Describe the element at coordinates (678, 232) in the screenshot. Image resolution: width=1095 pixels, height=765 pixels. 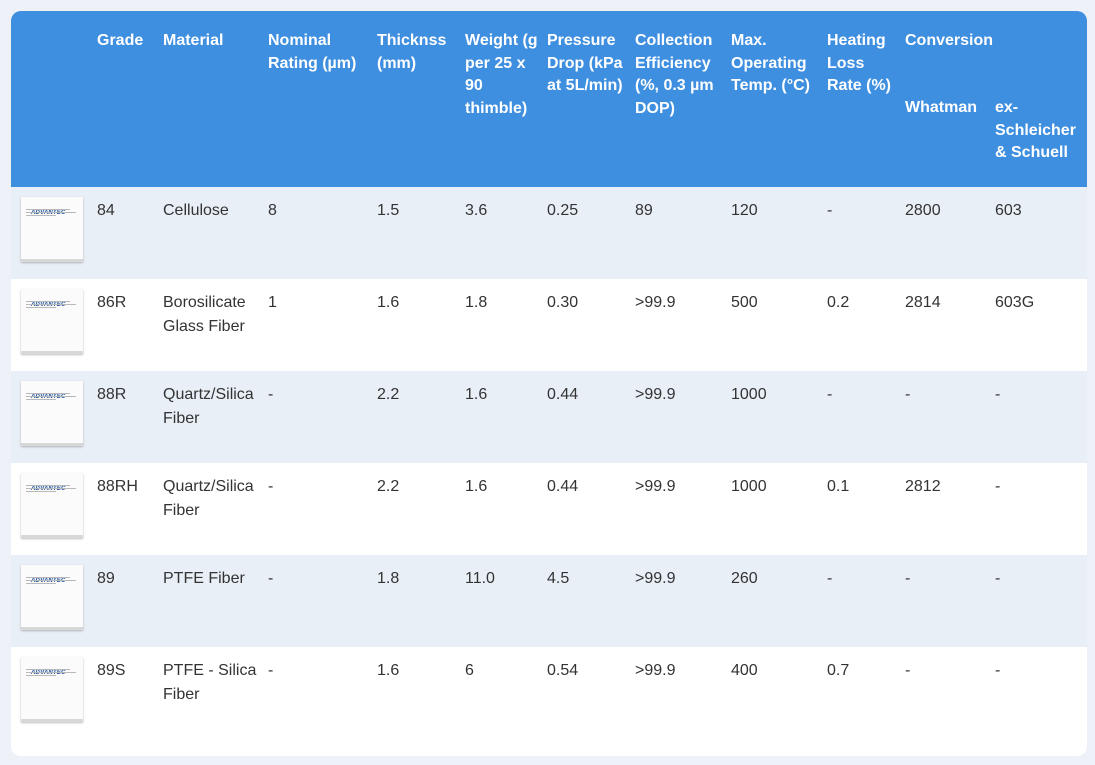
I see `cell-efficiency: 89` at that location.